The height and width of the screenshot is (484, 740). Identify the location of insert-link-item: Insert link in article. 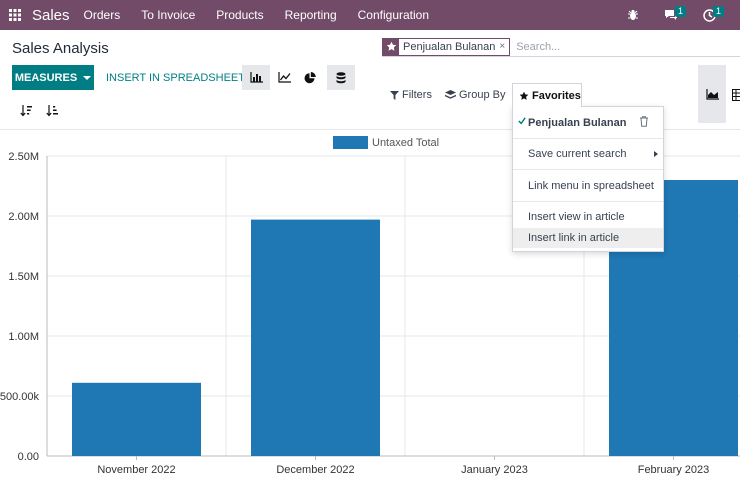
(588, 238).